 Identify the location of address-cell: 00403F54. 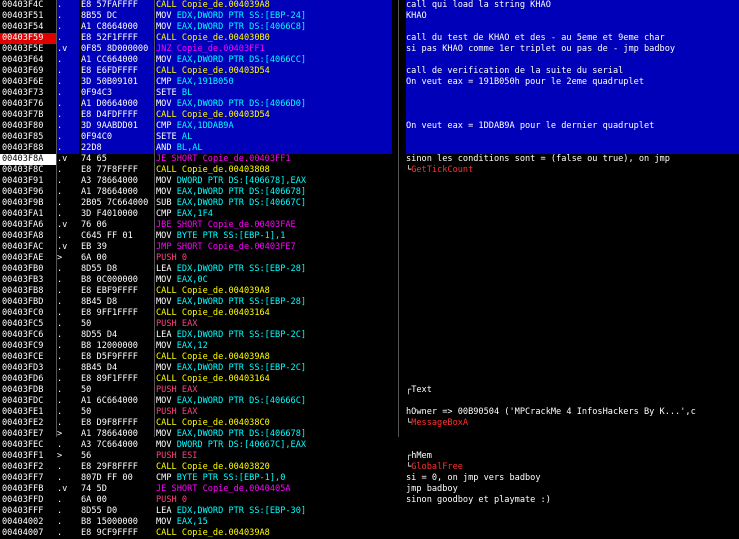
(28, 27).